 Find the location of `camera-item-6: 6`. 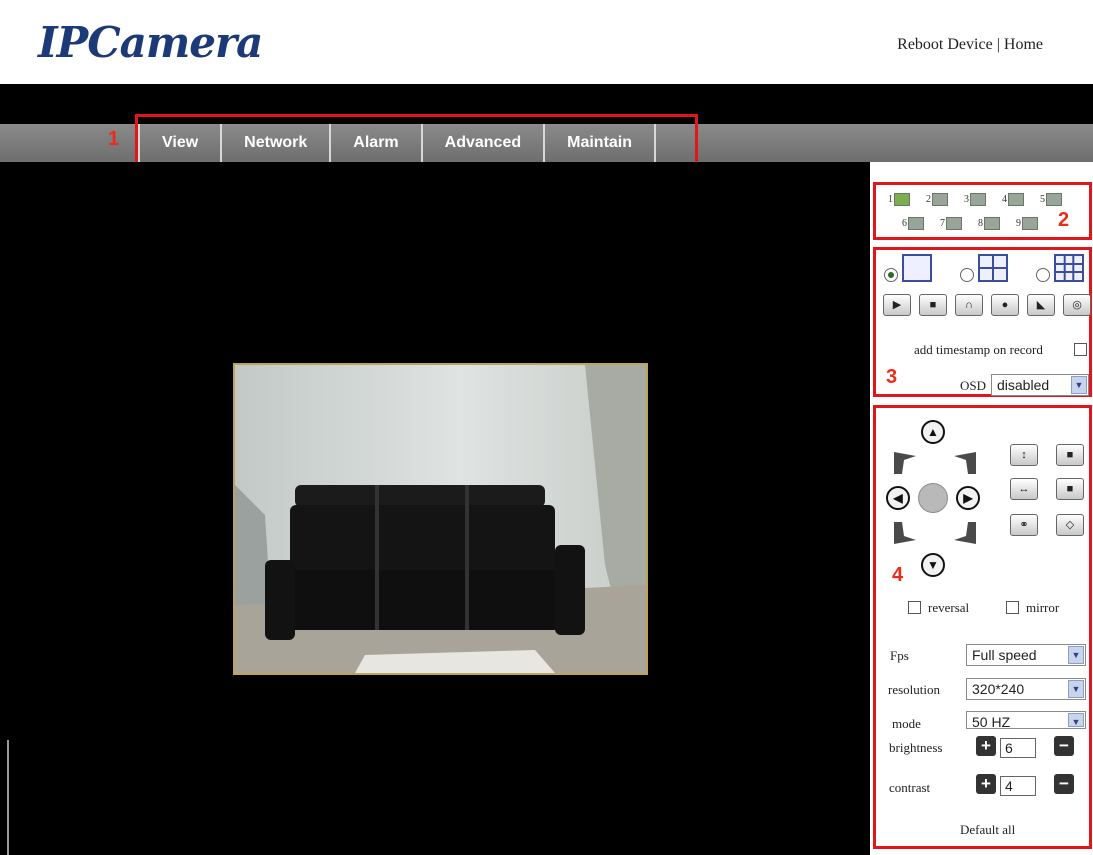

camera-item-6: 6 is located at coordinates (913, 223).